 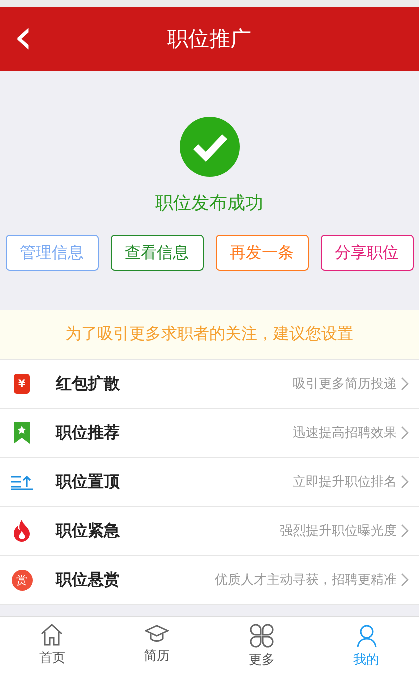 I want to click on reward-badge-icon: 赏, so click(x=22, y=580).